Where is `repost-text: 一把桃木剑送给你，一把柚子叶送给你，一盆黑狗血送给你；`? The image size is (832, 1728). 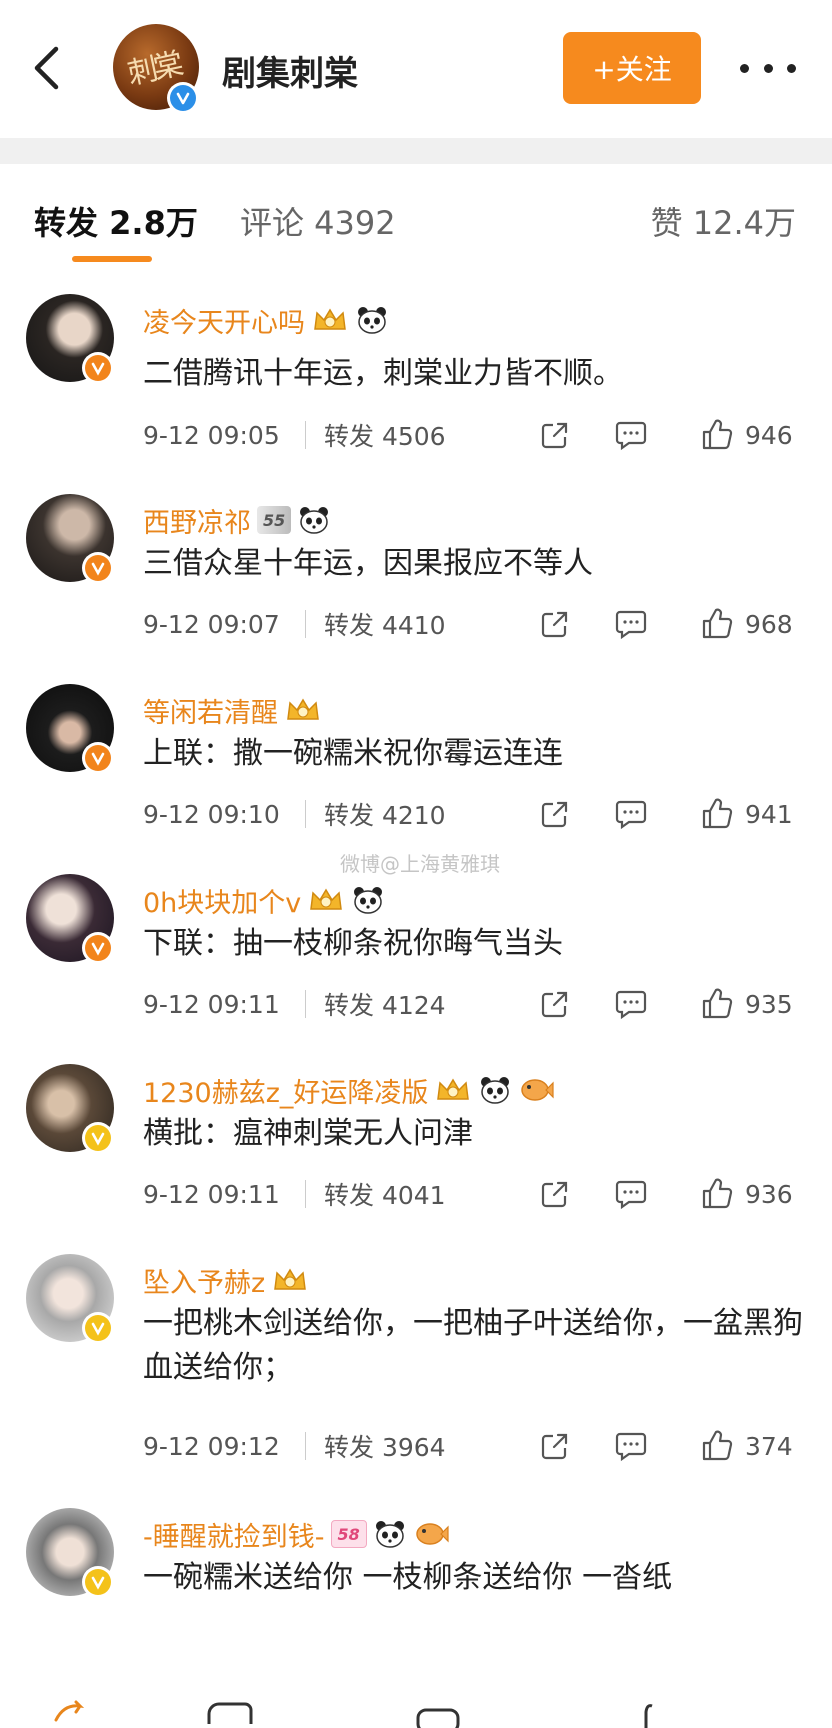 repost-text: 一把桃木剑送给你，一把柚子叶送给你，一盆黑狗血送给你； is located at coordinates (473, 1345).